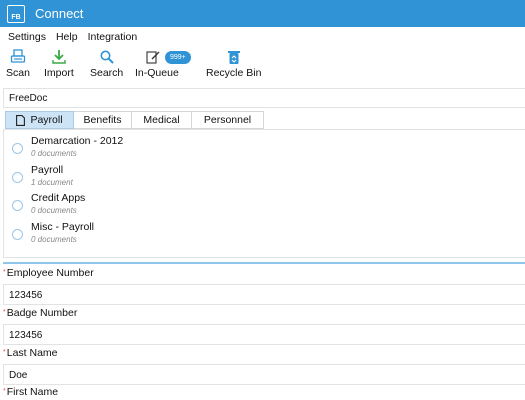 This screenshot has height=400, width=525. What do you see at coordinates (21, 120) in the screenshot?
I see `document-icon` at bounding box center [21, 120].